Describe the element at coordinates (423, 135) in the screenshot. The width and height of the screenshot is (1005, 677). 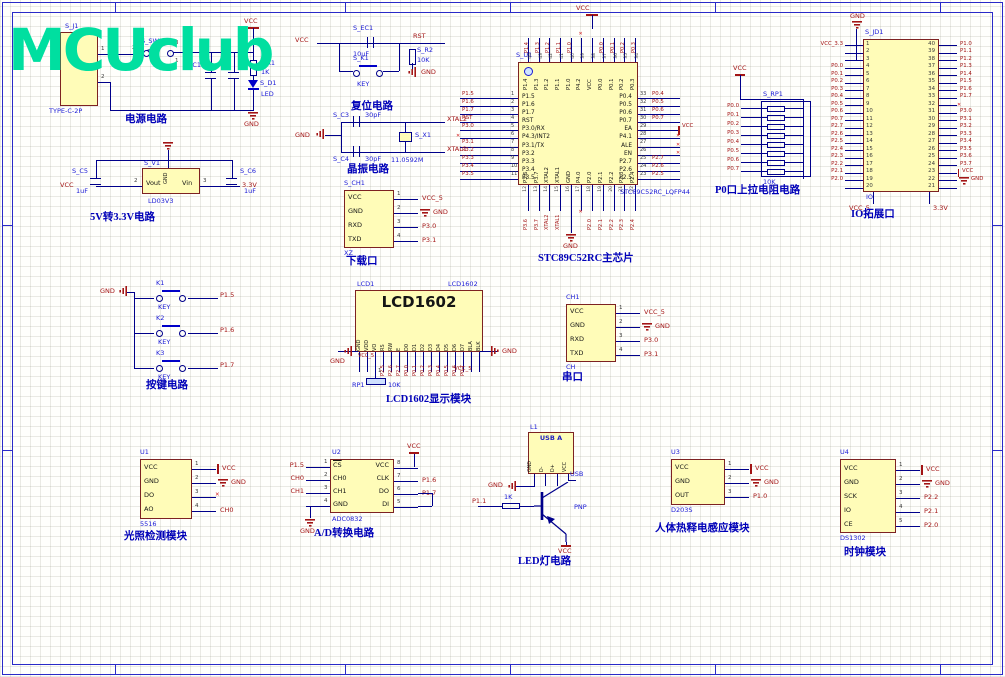
I see `designator: S_X1` at that location.